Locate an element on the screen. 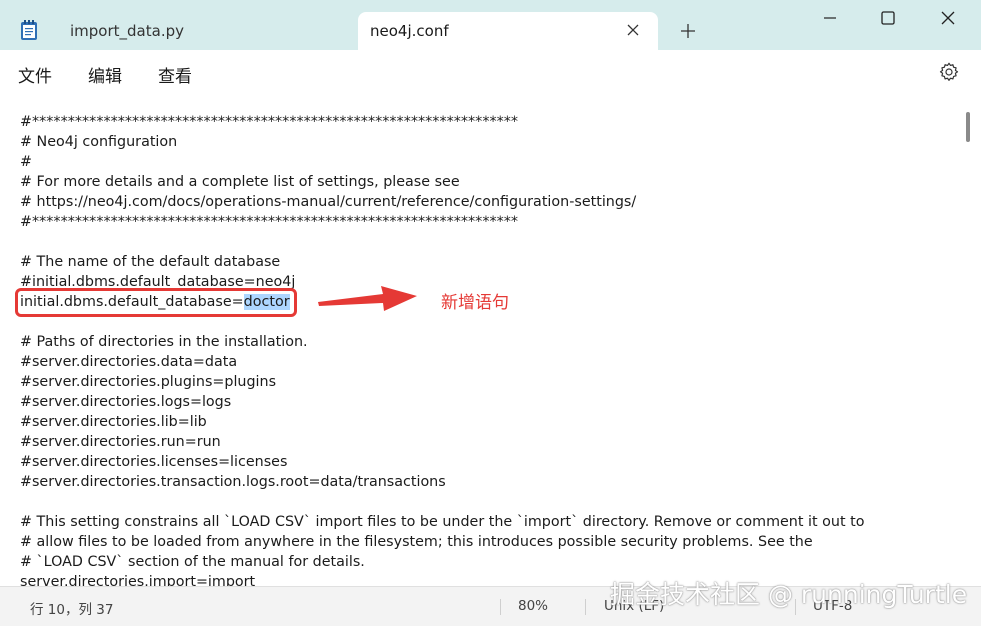 The image size is (981, 626). editor-line: #server.directories.logs=logs is located at coordinates (126, 402).